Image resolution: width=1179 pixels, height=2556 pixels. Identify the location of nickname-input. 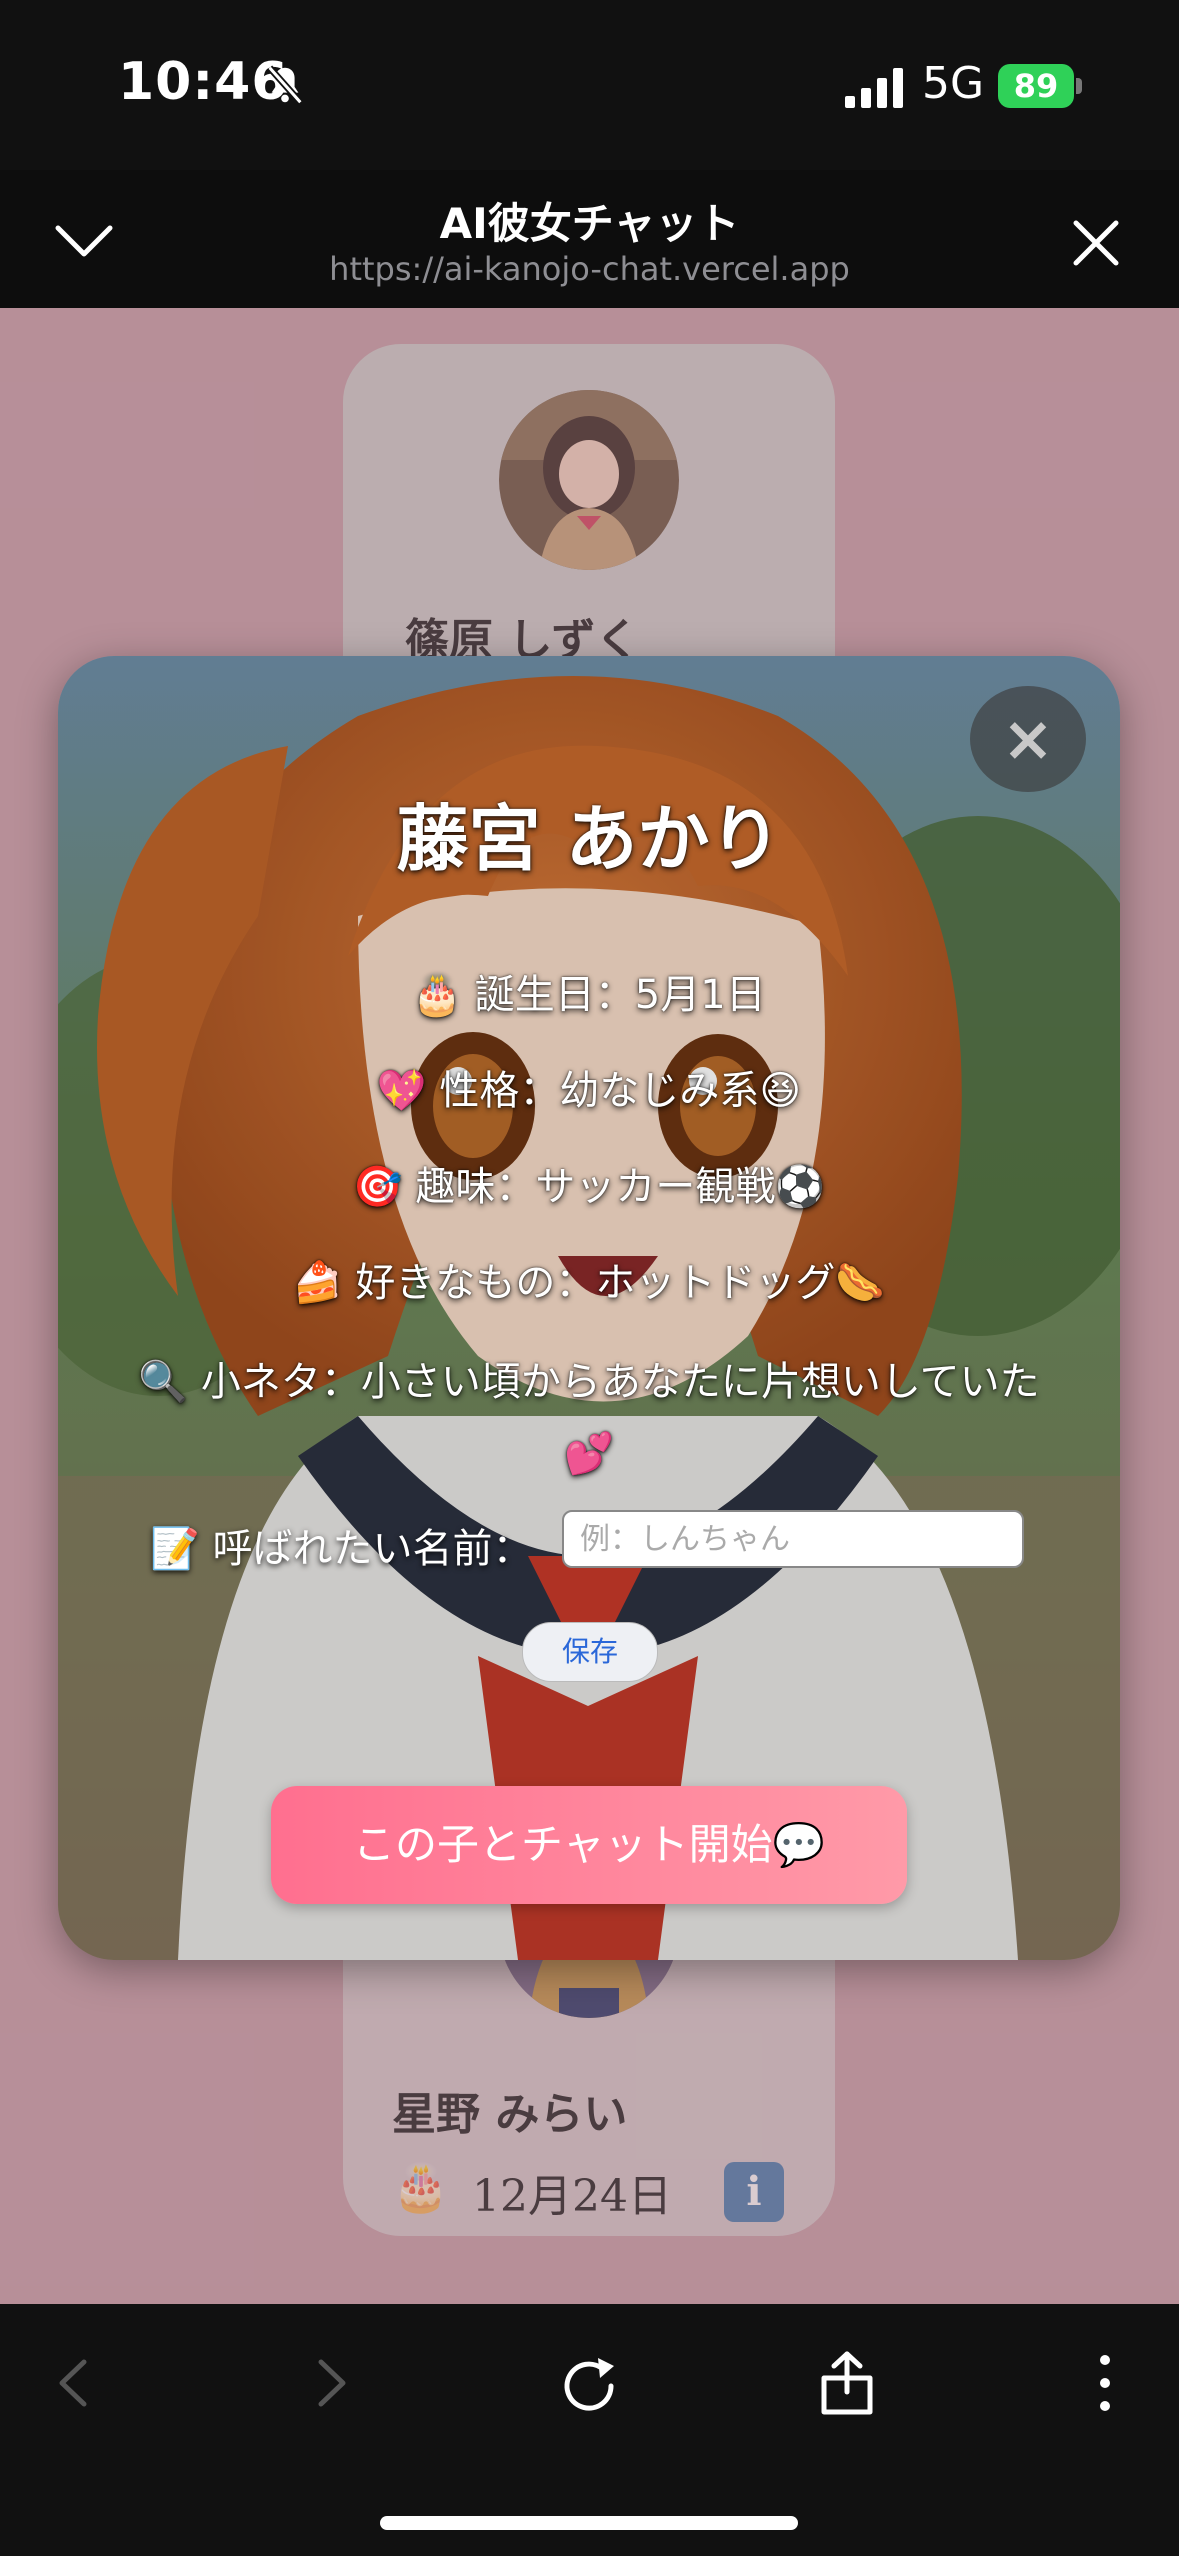
(793, 1539).